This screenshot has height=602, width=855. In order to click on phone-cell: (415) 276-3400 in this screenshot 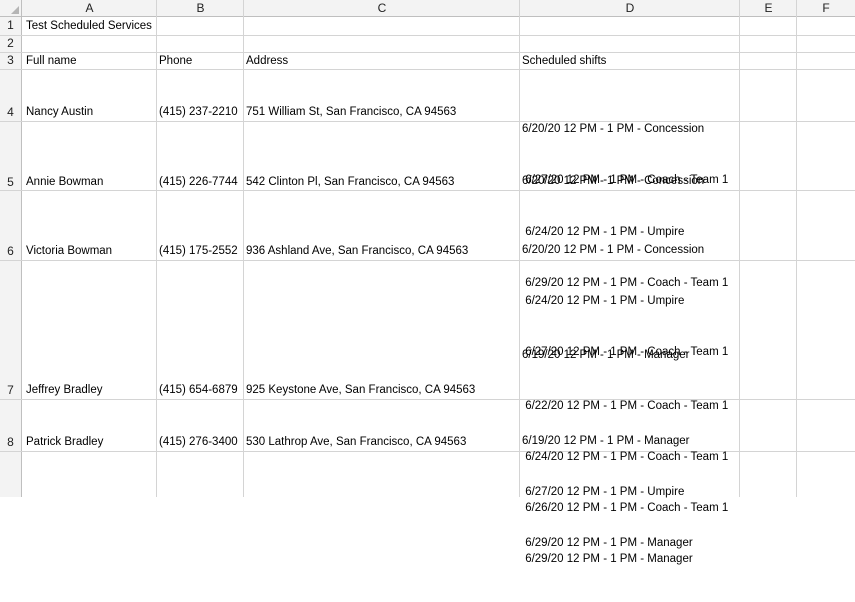, I will do `click(198, 442)`.